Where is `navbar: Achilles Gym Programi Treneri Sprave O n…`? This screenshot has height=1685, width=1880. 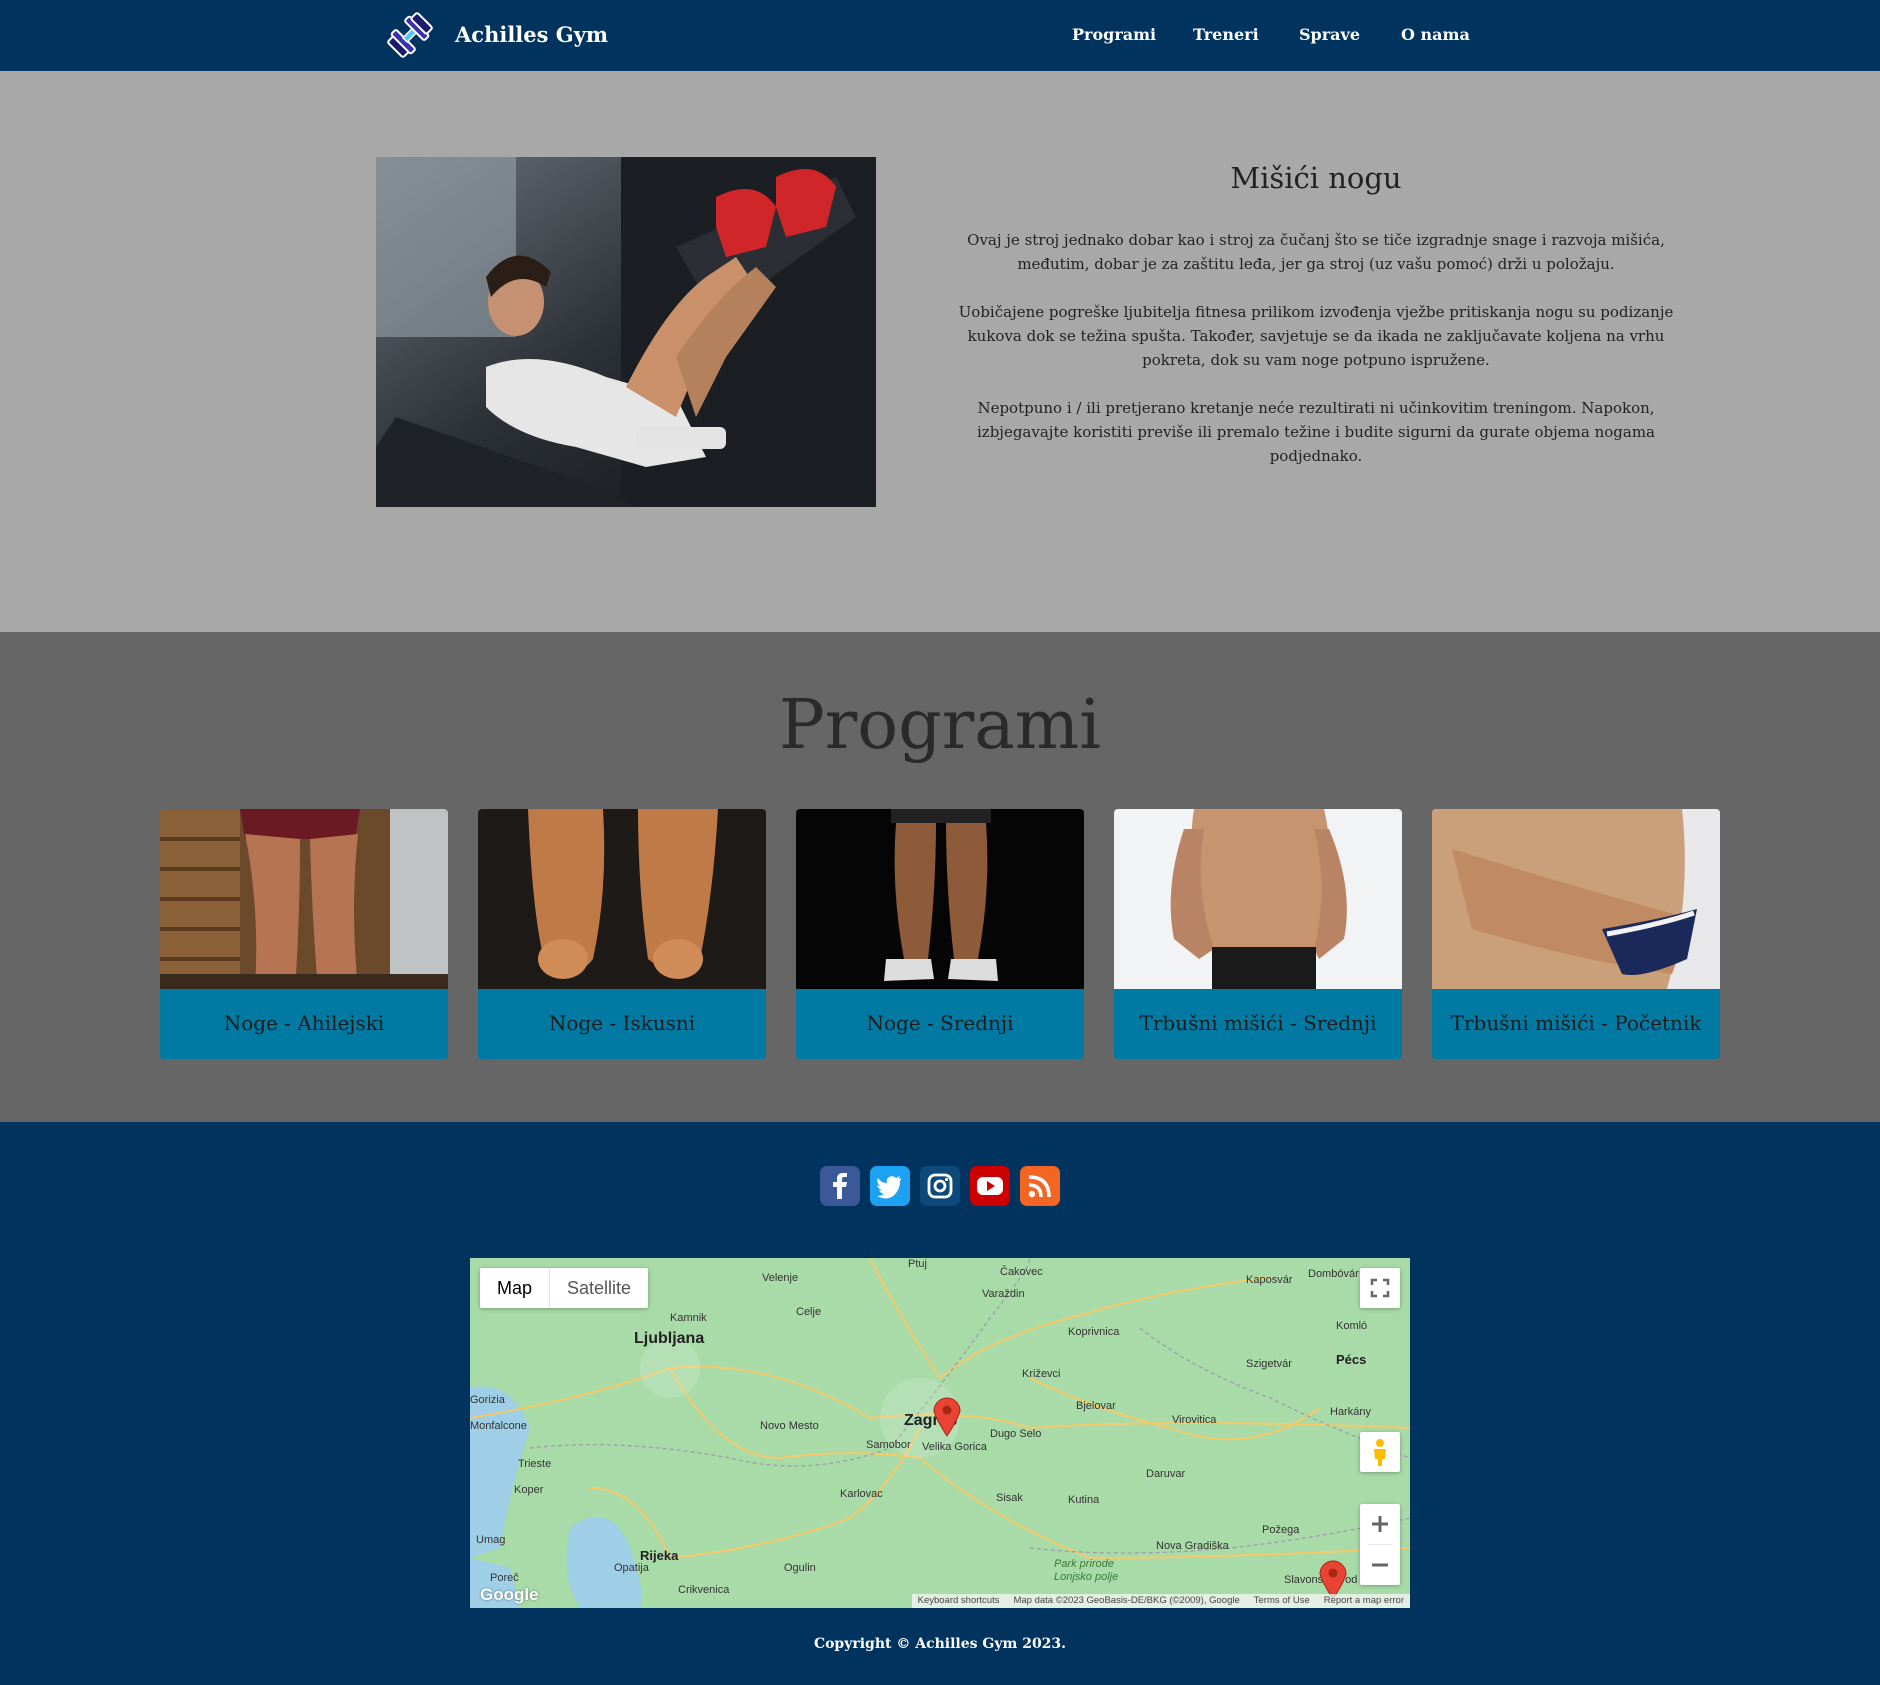 navbar: Achilles Gym Programi Treneri Sprave O n… is located at coordinates (940, 35).